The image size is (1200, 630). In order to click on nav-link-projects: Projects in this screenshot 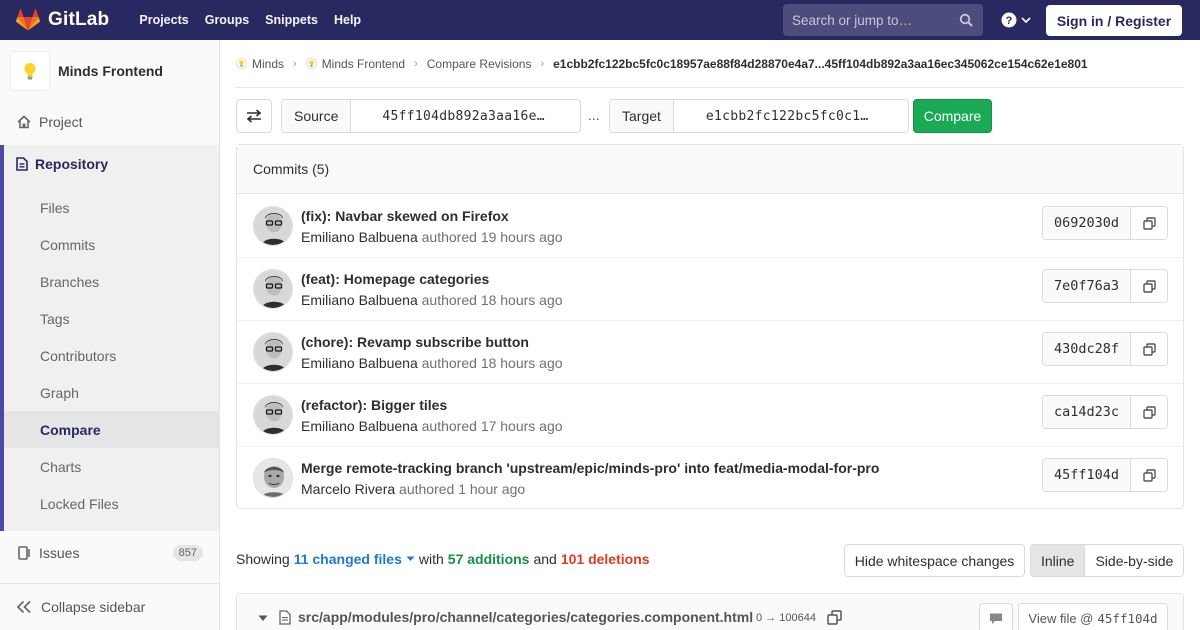, I will do `click(163, 20)`.